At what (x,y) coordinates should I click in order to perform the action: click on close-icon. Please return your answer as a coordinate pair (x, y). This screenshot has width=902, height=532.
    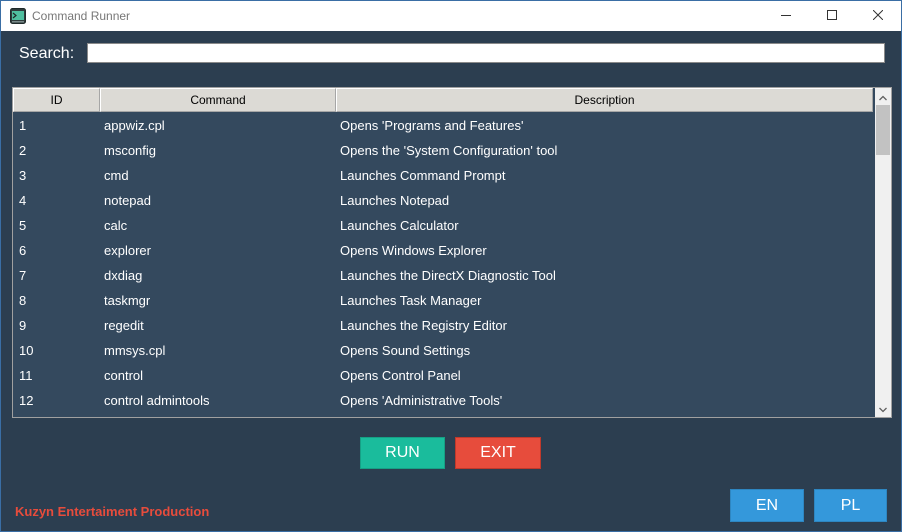
    Looking at the image, I should click on (878, 16).